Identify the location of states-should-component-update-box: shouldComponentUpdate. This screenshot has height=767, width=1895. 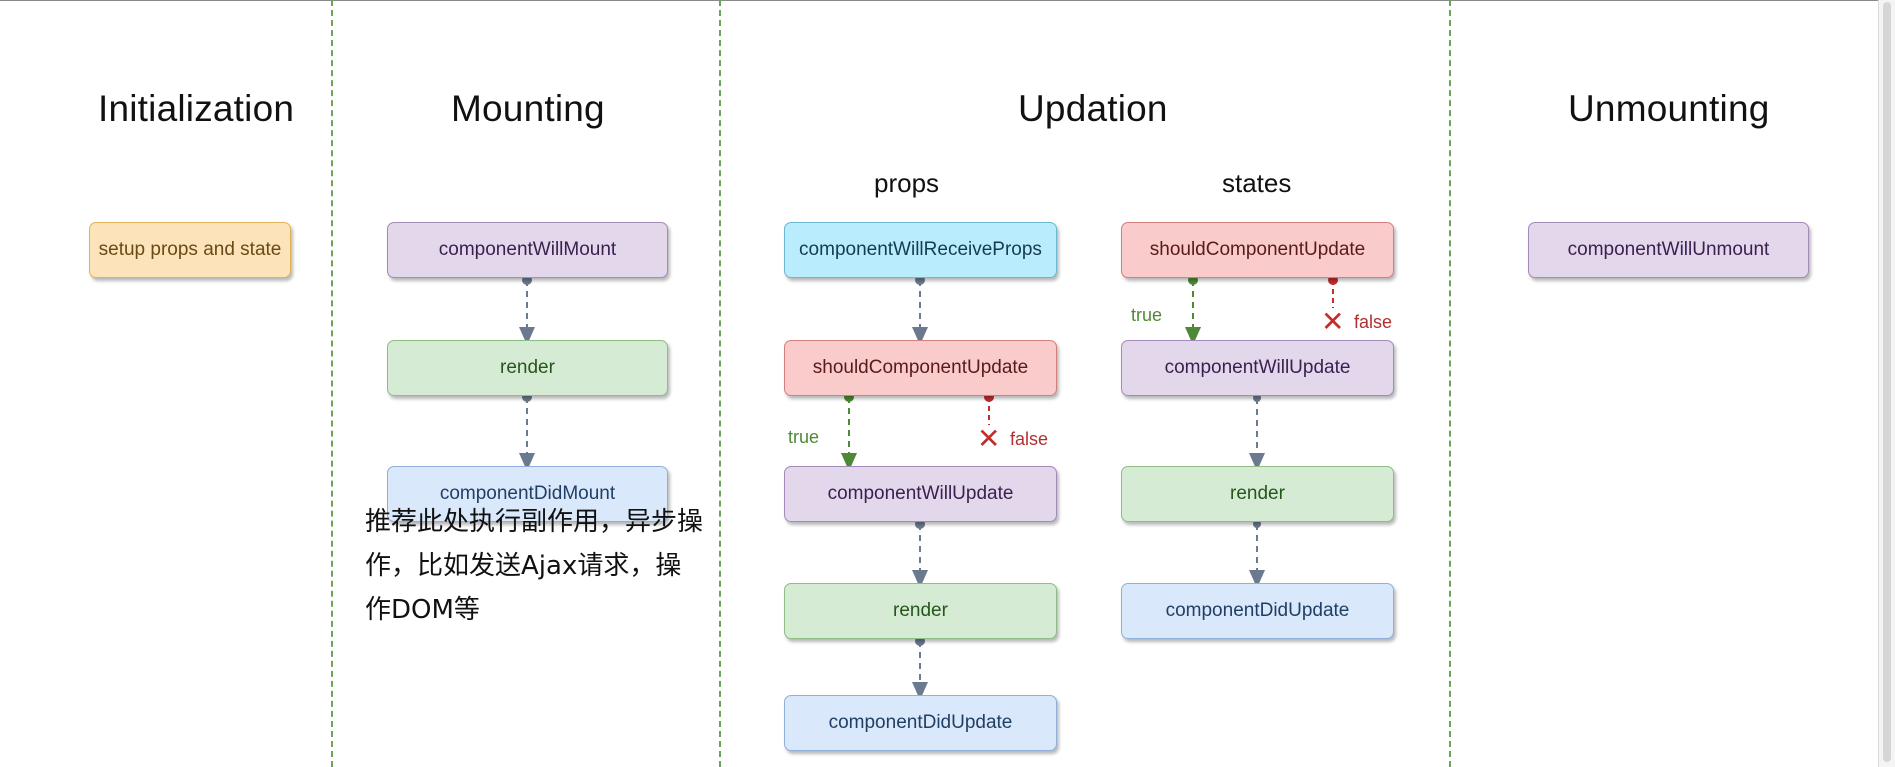
(1257, 250).